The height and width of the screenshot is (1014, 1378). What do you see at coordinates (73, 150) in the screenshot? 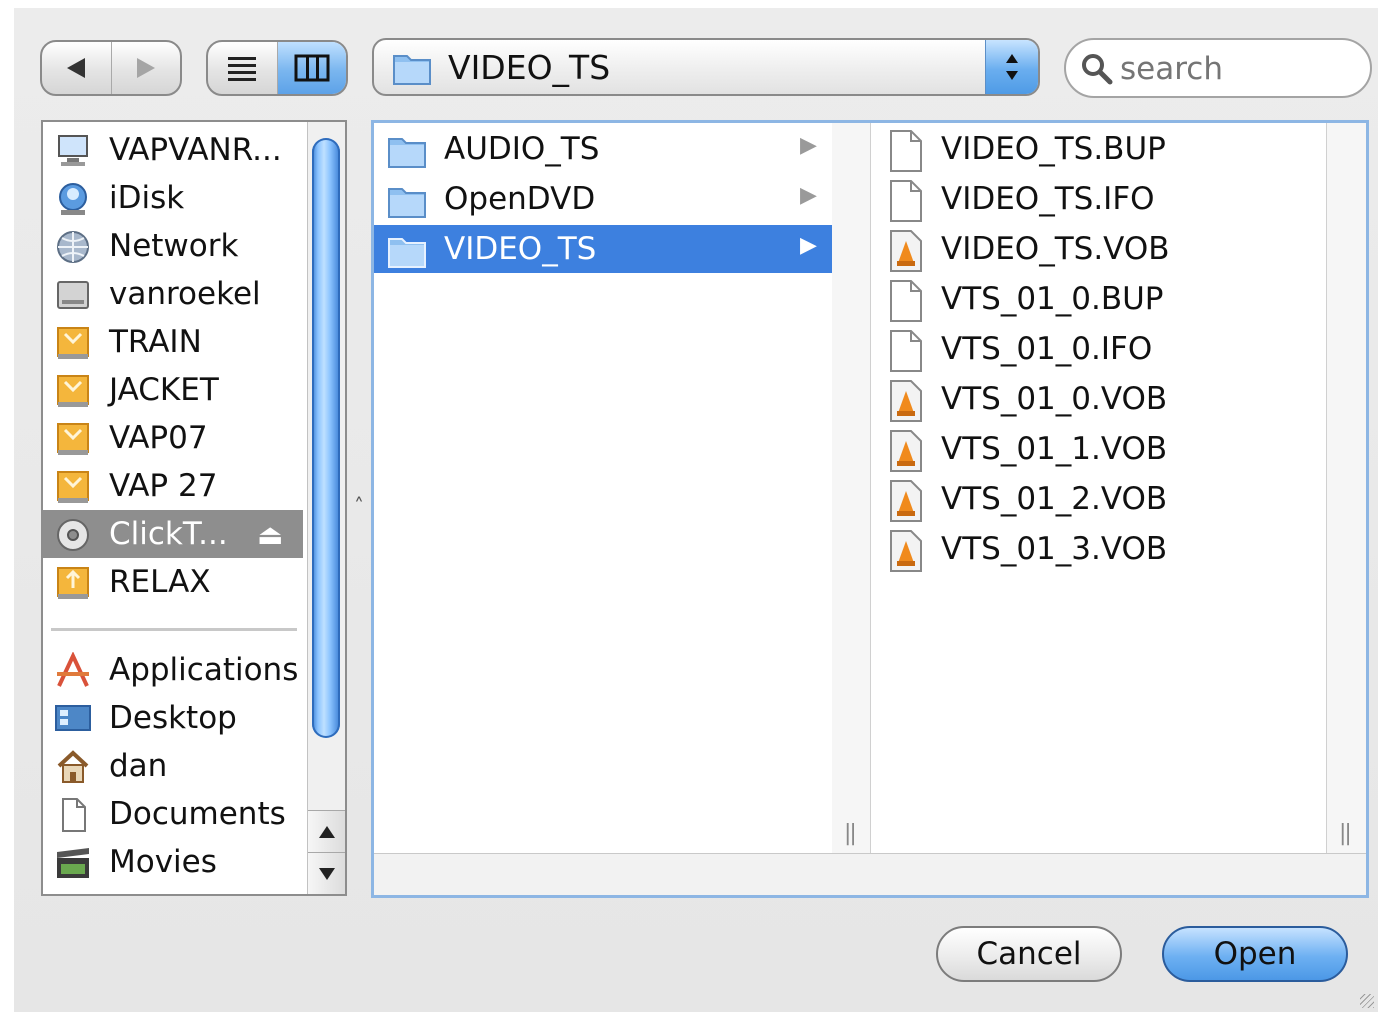
I see `computer-icon` at bounding box center [73, 150].